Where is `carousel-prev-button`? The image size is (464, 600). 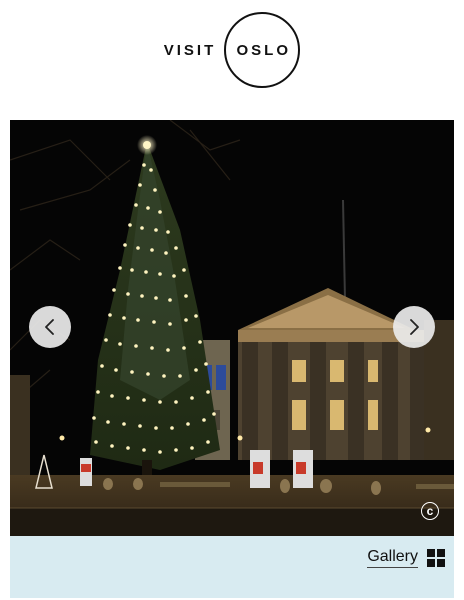 carousel-prev-button is located at coordinates (50, 327).